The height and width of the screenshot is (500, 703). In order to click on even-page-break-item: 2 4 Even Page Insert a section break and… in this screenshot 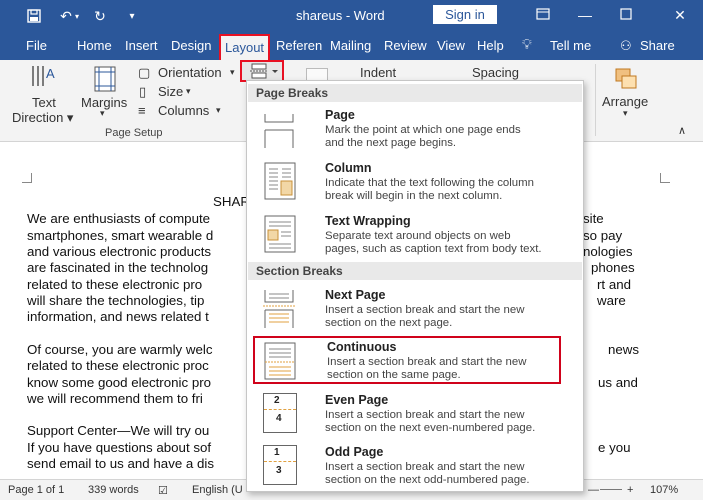, I will do `click(416, 414)`.